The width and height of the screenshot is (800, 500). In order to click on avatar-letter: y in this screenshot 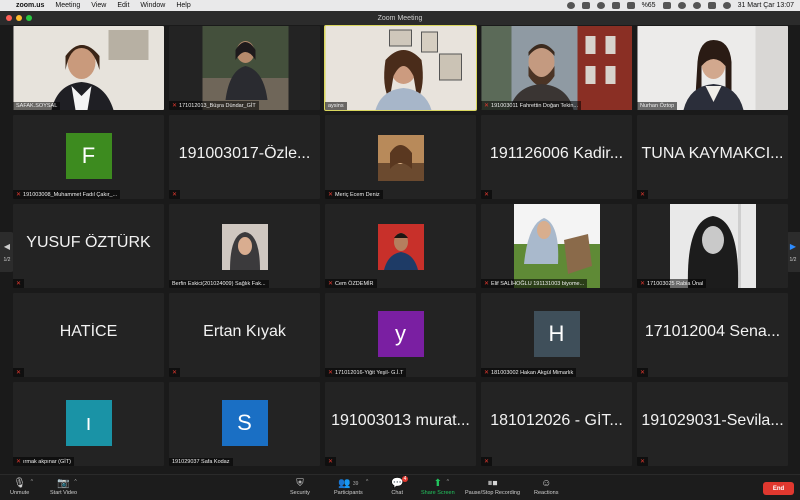, I will do `click(400, 333)`.